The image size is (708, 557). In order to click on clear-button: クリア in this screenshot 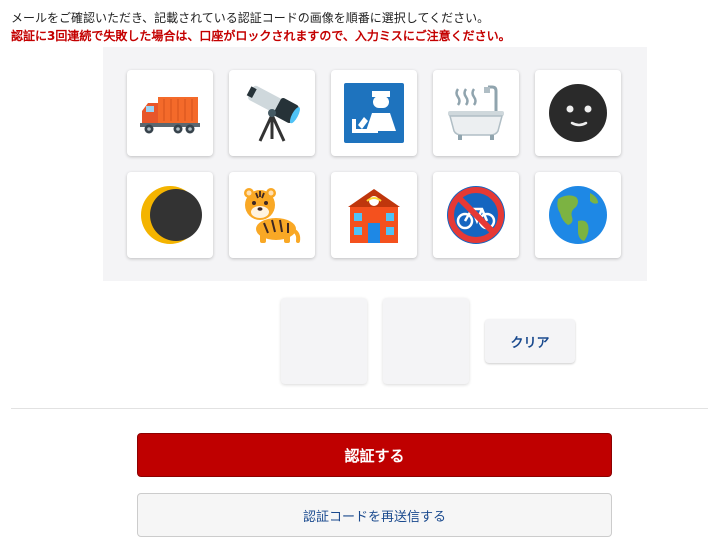, I will do `click(530, 341)`.